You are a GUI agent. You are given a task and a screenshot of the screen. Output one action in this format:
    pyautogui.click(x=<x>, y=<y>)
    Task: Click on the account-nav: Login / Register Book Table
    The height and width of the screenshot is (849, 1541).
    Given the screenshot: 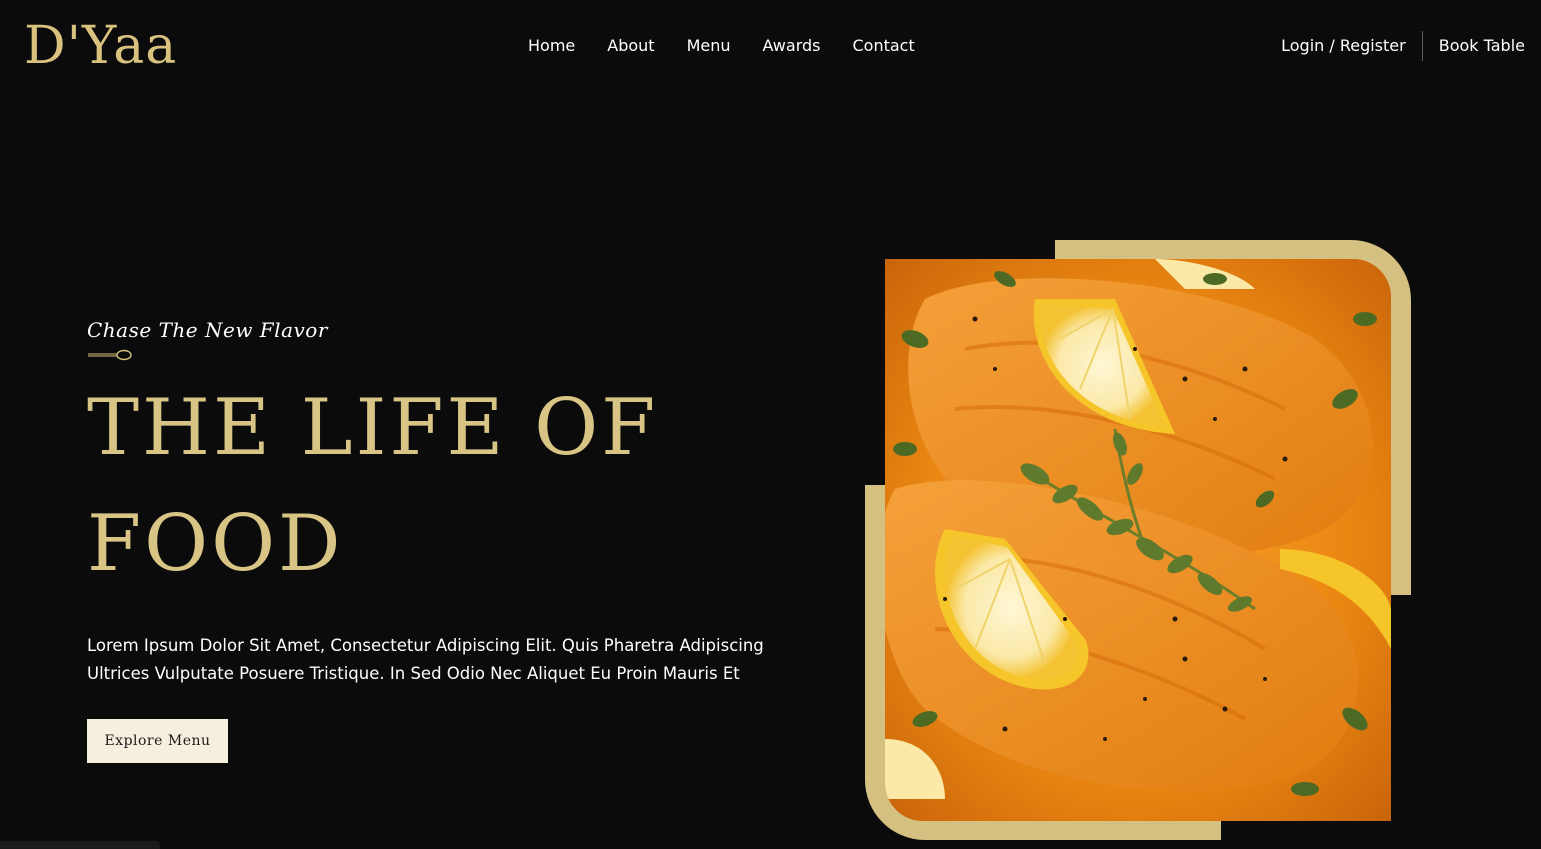 What is the action you would take?
    pyautogui.click(x=1403, y=46)
    